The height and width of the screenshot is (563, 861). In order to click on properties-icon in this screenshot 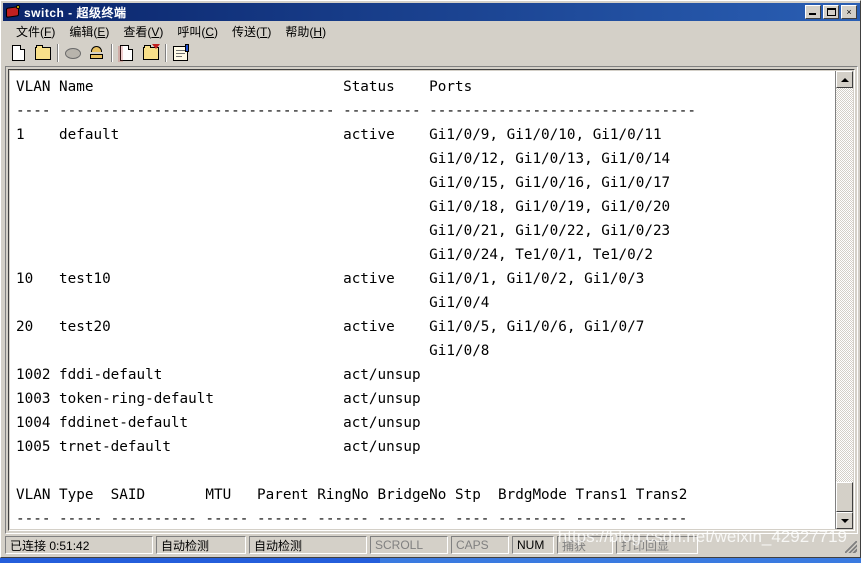, I will do `click(181, 52)`.